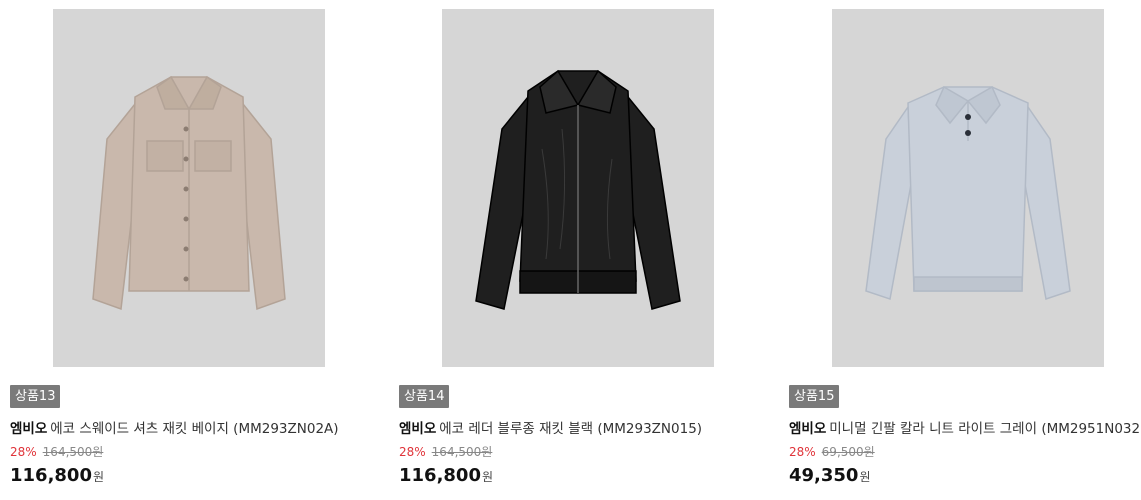 This screenshot has width=1141, height=500. I want to click on product-title: 엠비오 에코 스웨이드 셔츠 재킷 베이지 (MM293ZN02A), so click(187, 429).